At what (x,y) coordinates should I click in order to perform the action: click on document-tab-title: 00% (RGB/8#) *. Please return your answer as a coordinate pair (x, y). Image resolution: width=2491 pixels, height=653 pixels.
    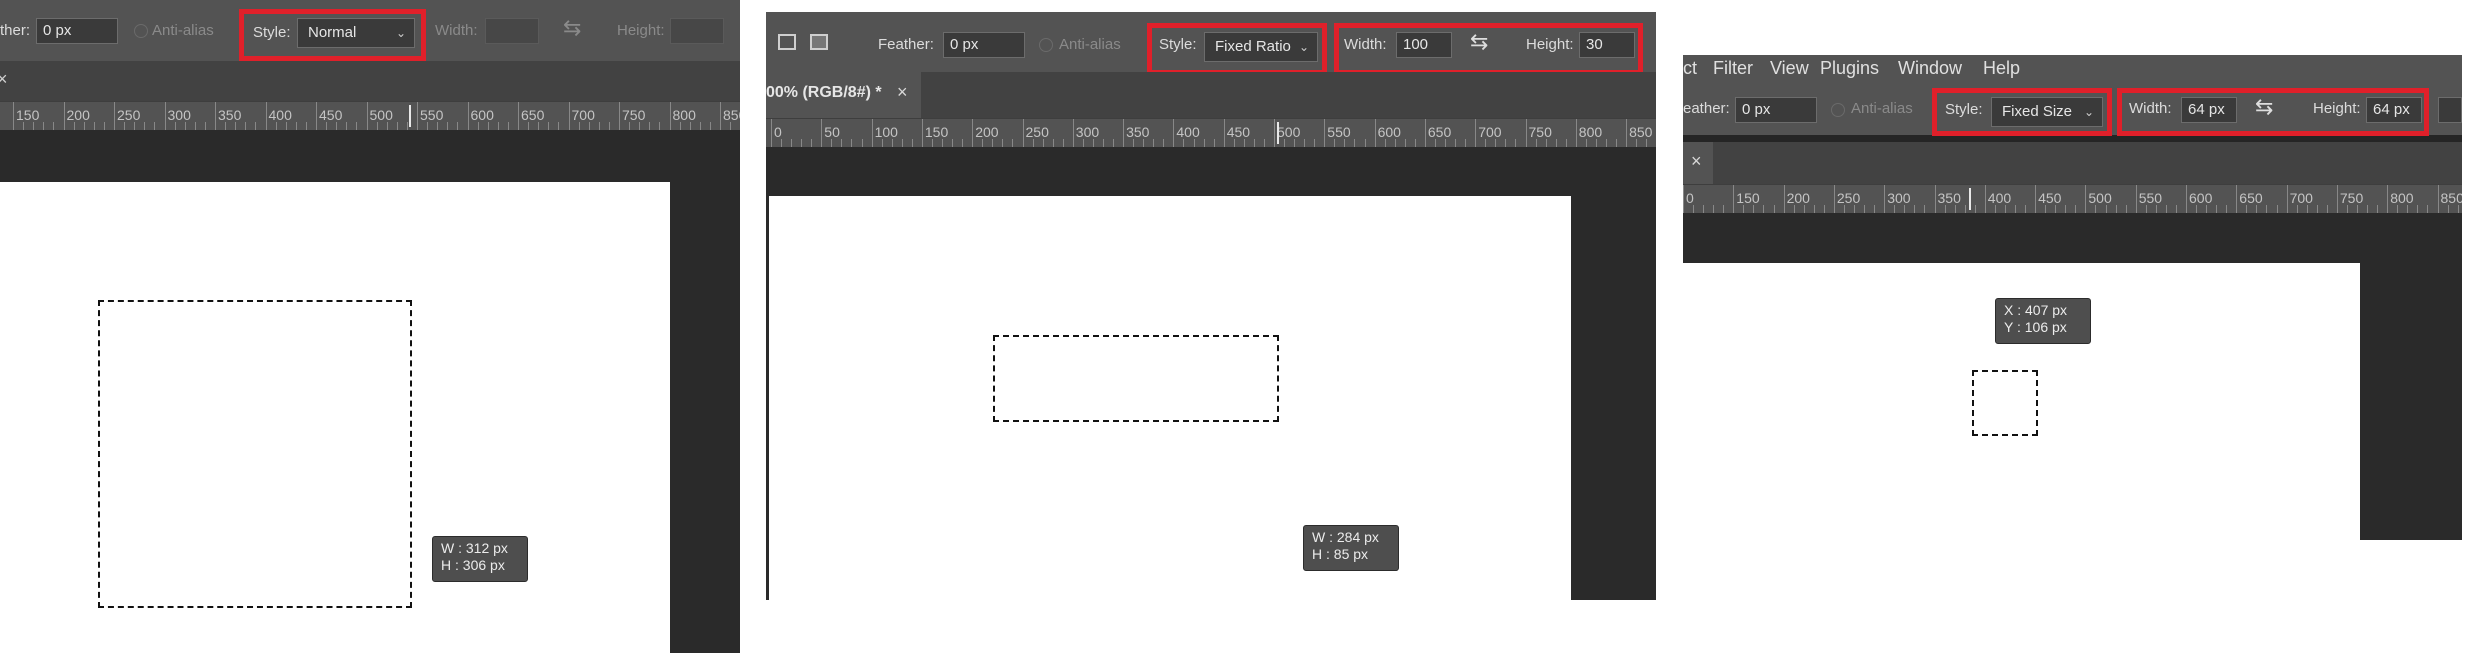
    Looking at the image, I should click on (824, 92).